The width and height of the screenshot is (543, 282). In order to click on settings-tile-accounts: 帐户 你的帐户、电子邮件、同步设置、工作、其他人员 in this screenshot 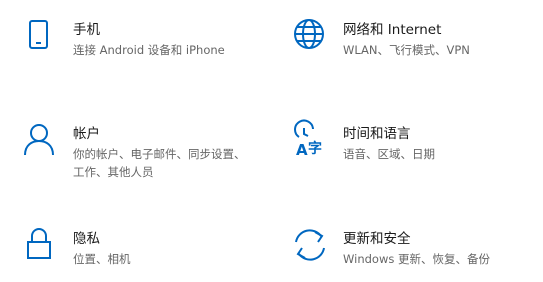, I will do `click(139, 155)`.